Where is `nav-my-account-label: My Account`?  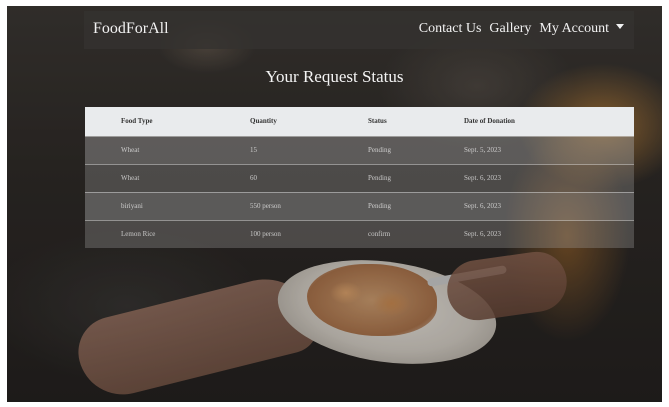 nav-my-account-label: My Account is located at coordinates (574, 28).